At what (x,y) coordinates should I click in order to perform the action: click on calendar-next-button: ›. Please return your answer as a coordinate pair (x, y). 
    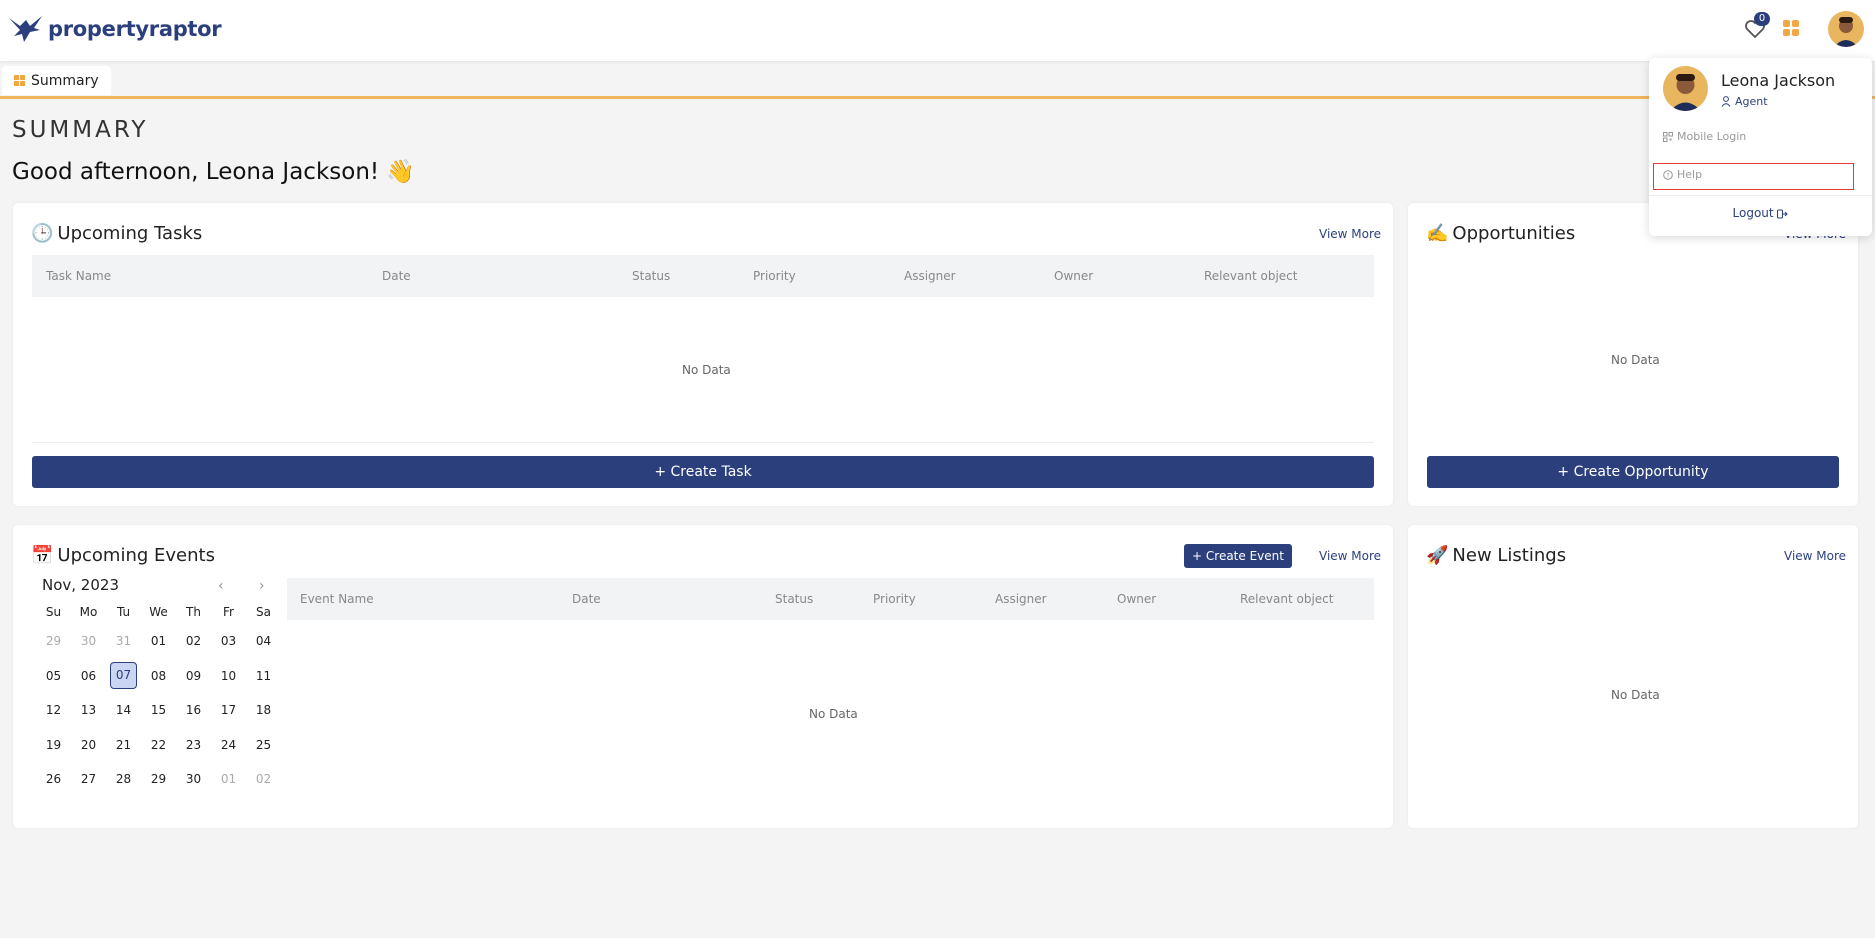
    Looking at the image, I should click on (262, 586).